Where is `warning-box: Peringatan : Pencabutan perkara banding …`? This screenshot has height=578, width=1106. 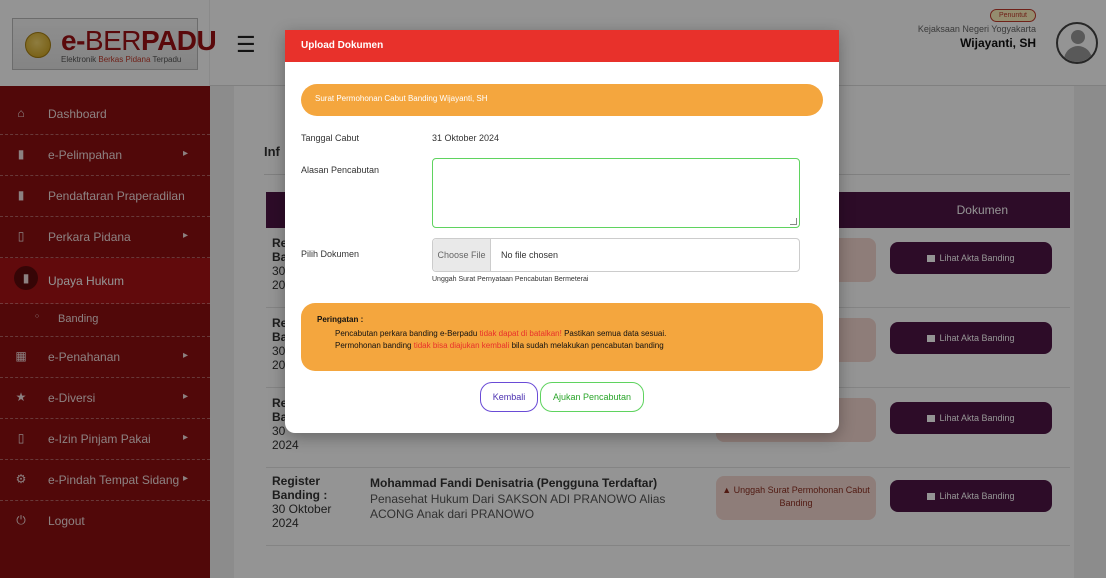
warning-box: Peringatan : Pencabutan perkara banding … is located at coordinates (562, 337).